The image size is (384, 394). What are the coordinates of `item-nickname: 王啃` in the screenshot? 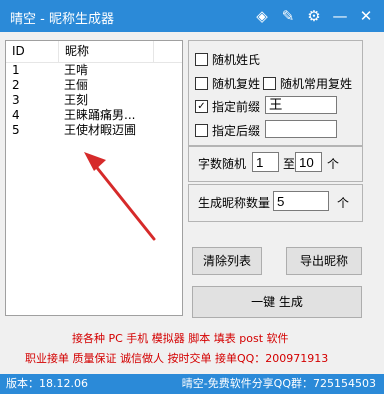 It's located at (76, 70).